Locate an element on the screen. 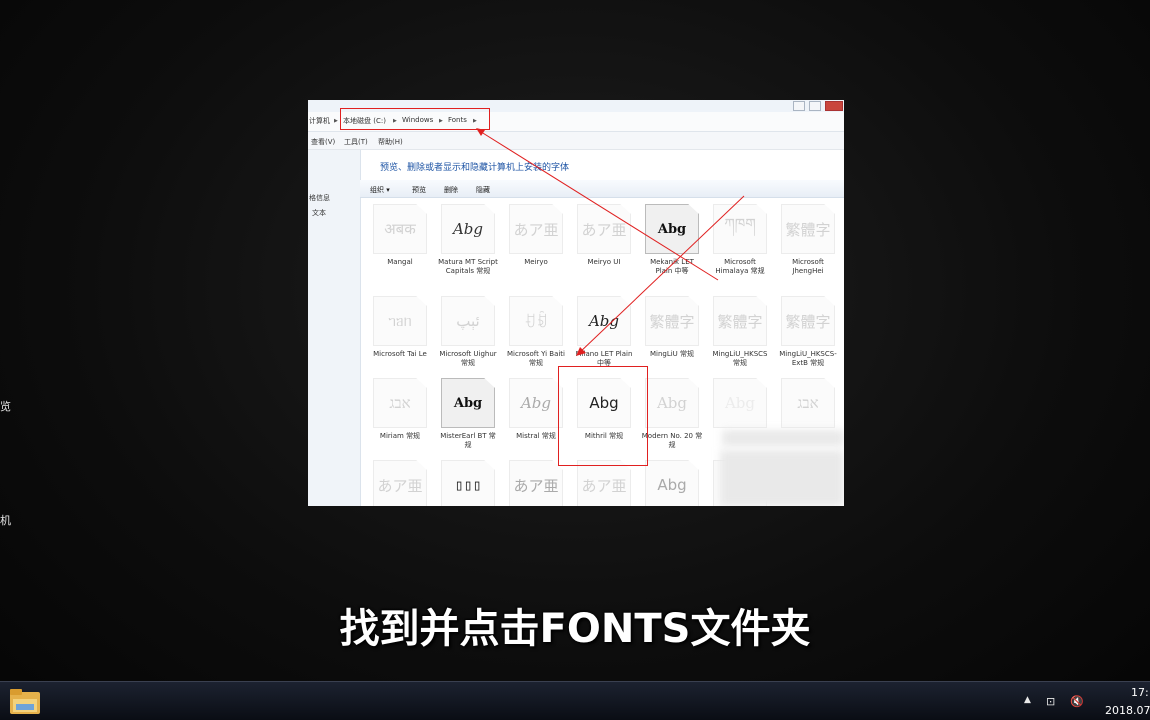 The height and width of the screenshot is (720, 1150). network-icon: ⊡ is located at coordinates (1050, 701).